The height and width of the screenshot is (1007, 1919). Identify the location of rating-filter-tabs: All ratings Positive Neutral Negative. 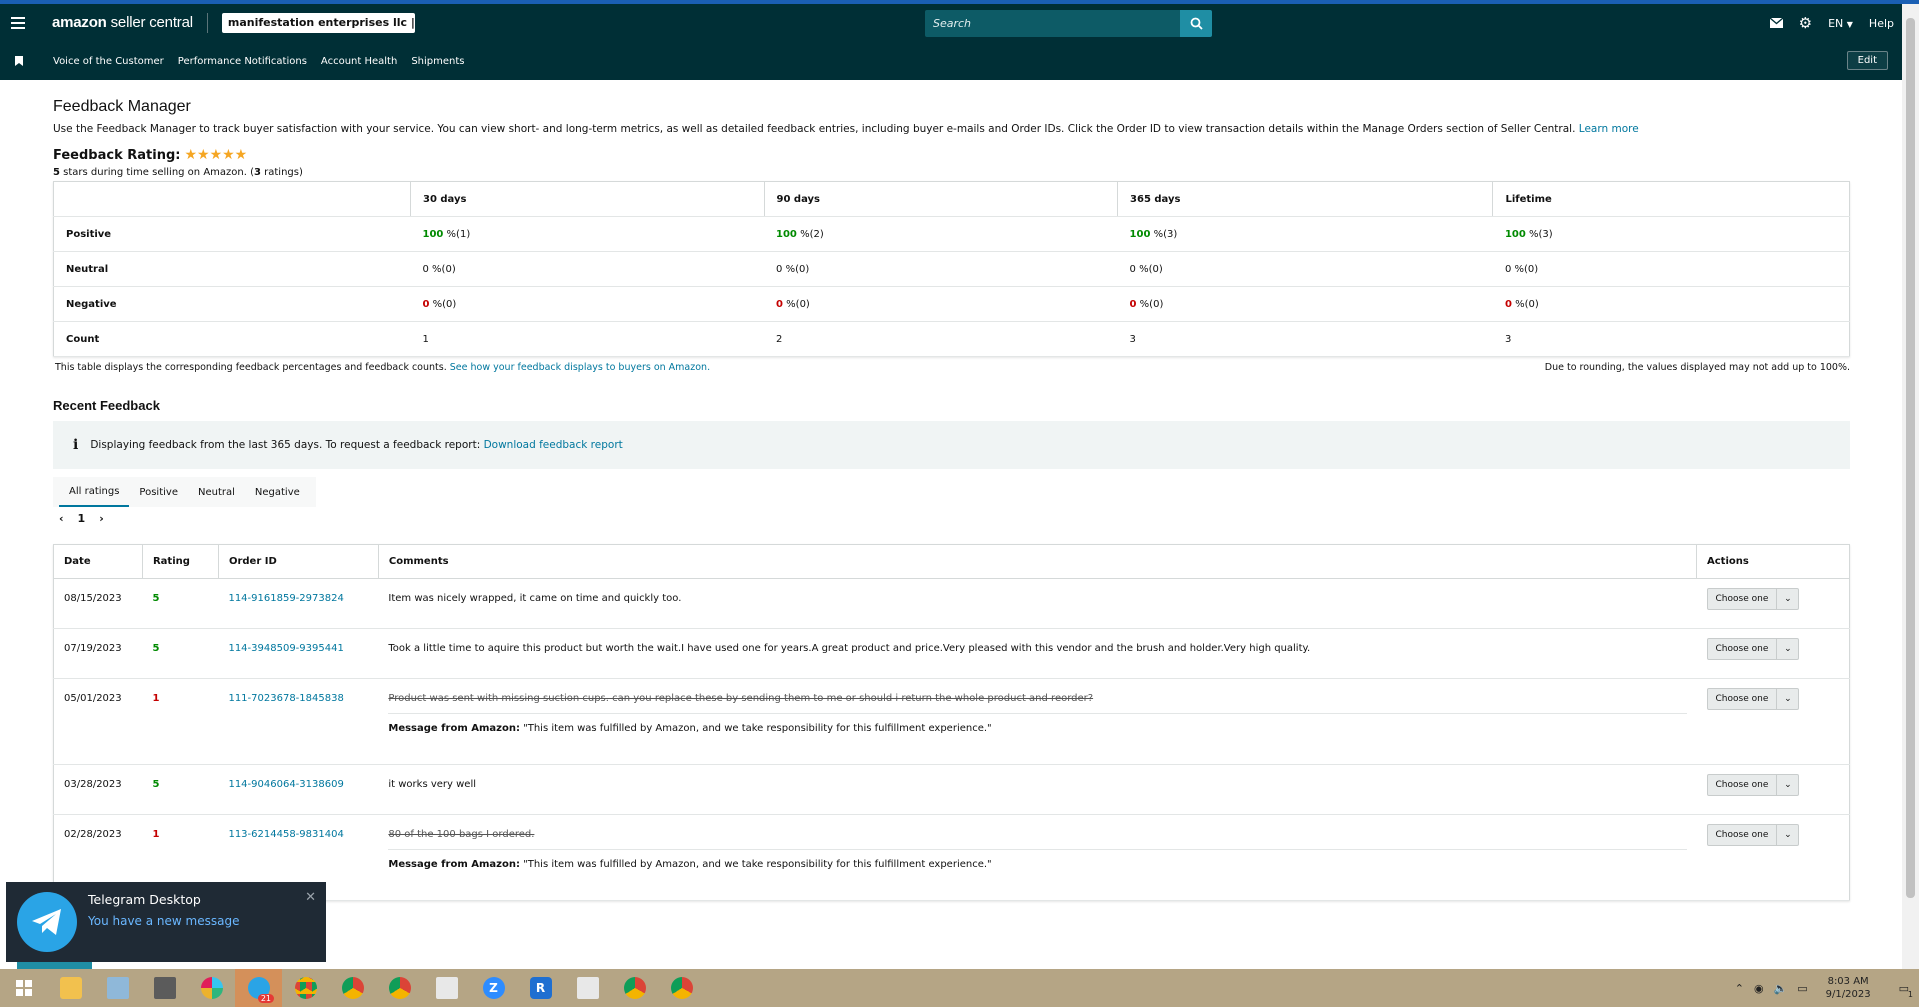
(184, 492).